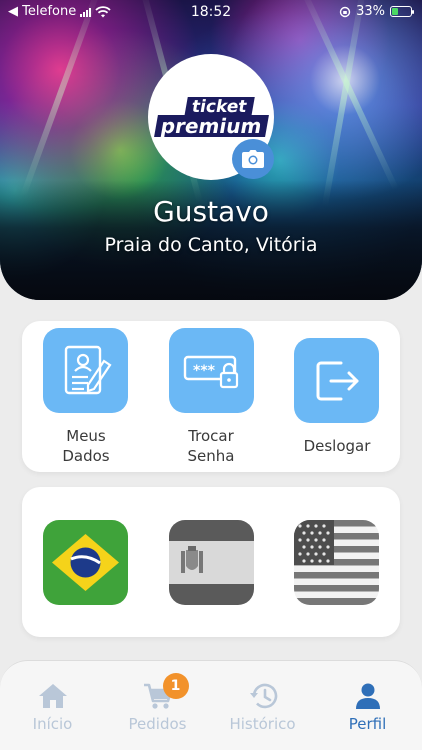 This screenshot has height=750, width=422. Describe the element at coordinates (263, 696) in the screenshot. I see `history-icon` at that location.